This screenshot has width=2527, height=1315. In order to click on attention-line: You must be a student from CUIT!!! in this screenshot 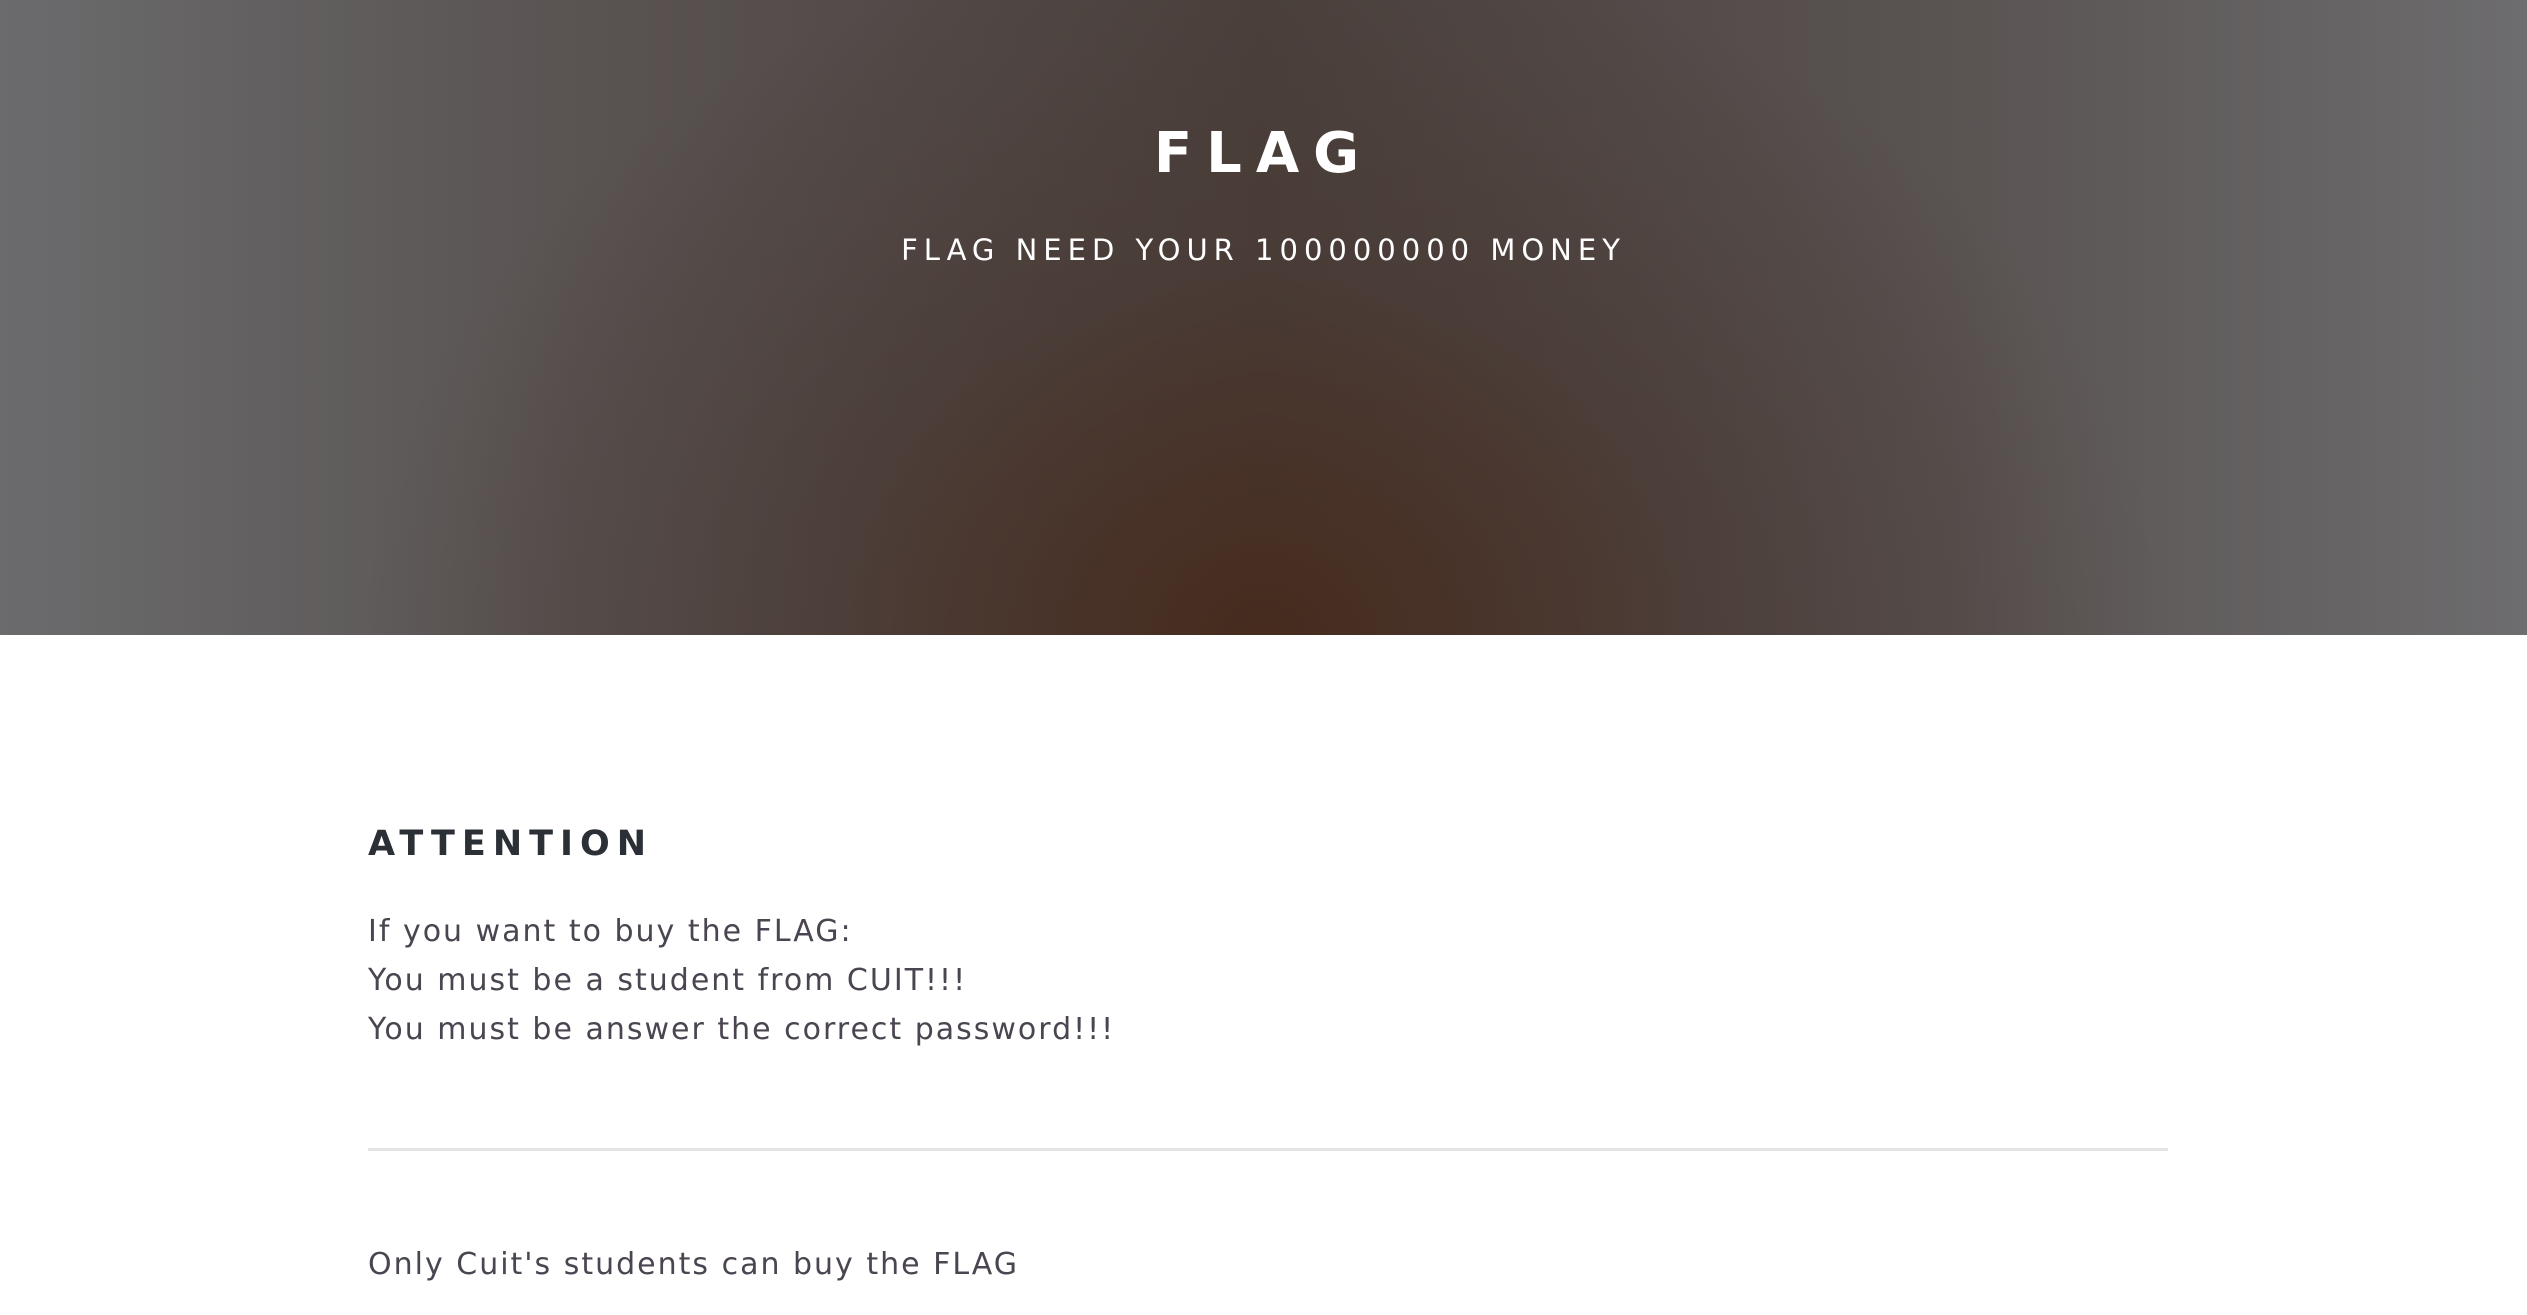, I will do `click(668, 980)`.